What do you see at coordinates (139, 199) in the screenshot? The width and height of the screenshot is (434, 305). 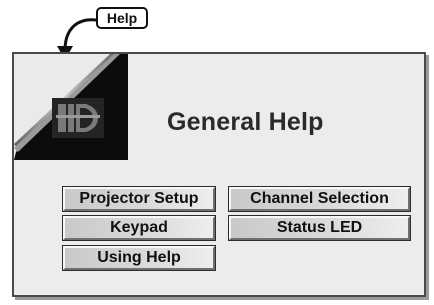 I see `projector-setup-button: Projector Setup` at bounding box center [139, 199].